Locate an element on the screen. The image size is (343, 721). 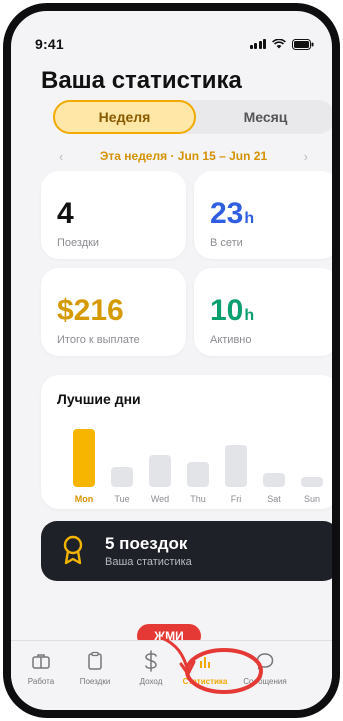
page-title: Ваша статистика is located at coordinates (141, 80).